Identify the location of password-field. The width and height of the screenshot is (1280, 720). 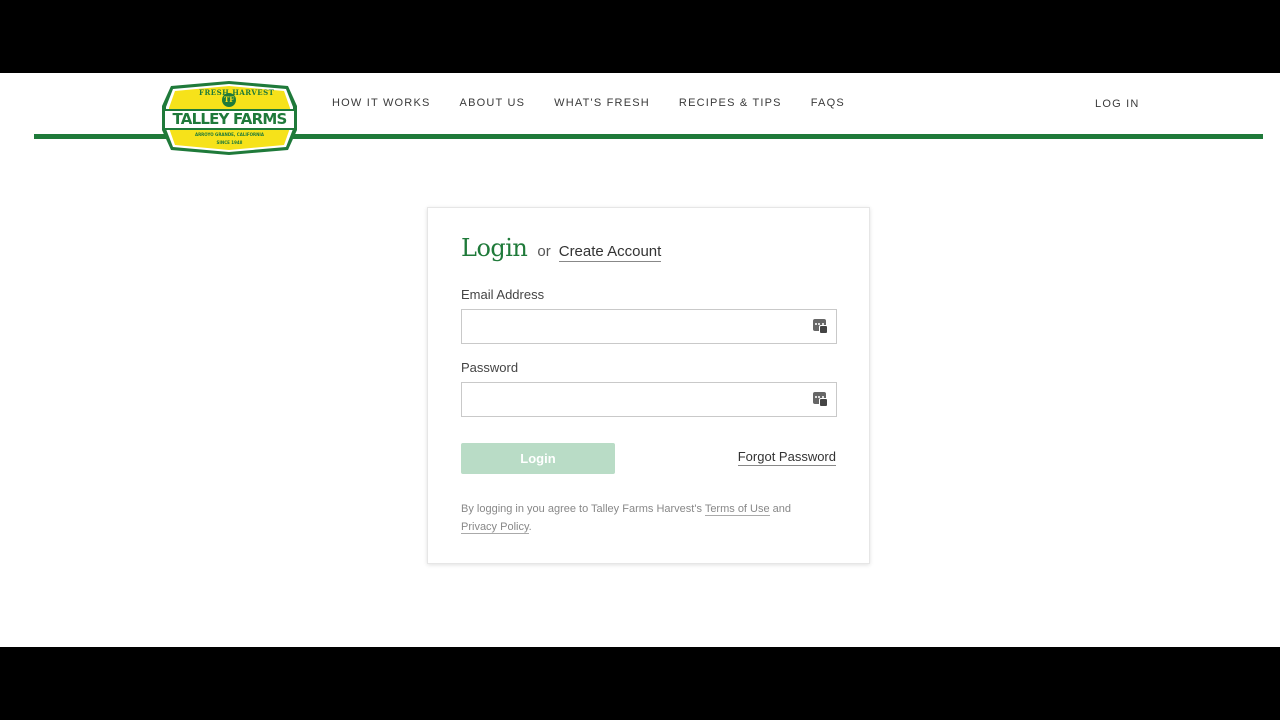
(649, 399).